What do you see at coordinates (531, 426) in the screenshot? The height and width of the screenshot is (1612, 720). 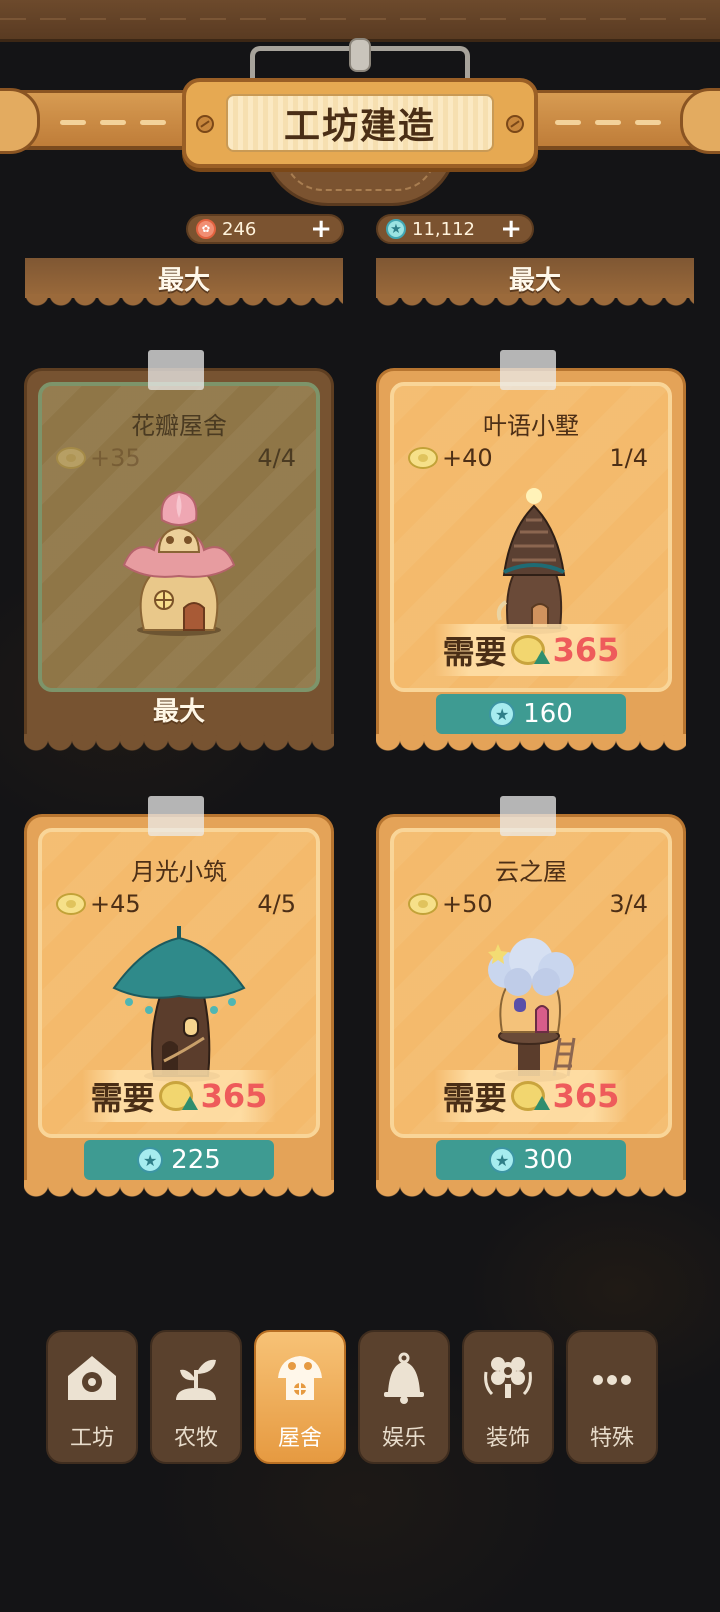 I see `card-name: 叶语小墅` at bounding box center [531, 426].